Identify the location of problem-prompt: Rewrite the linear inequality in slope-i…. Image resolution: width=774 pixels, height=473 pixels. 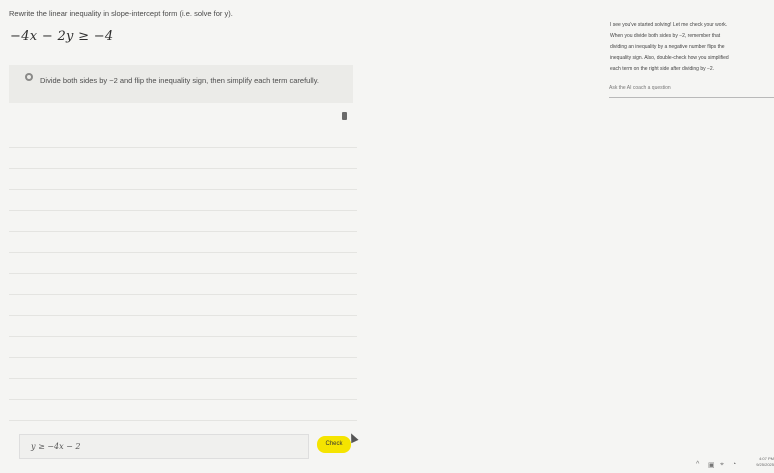
(121, 13).